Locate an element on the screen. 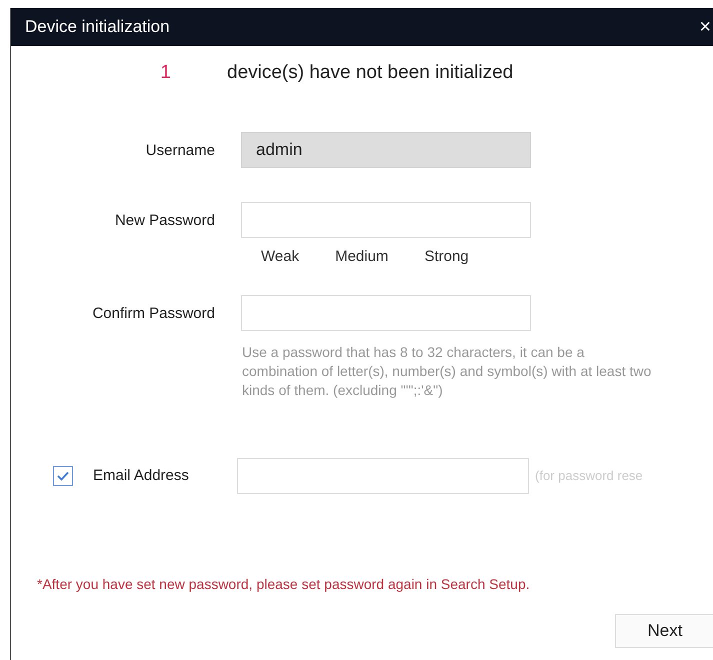 This screenshot has width=713, height=660. password-field is located at coordinates (386, 220).